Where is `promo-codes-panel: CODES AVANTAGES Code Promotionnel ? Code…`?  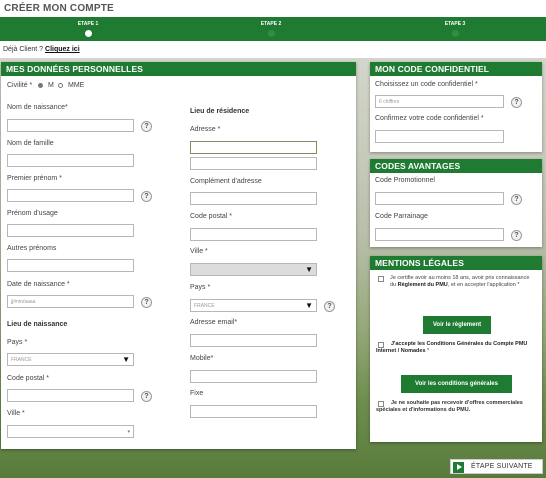
promo-codes-panel: CODES AVANTAGES Code Promotionnel ? Code… is located at coordinates (456, 203).